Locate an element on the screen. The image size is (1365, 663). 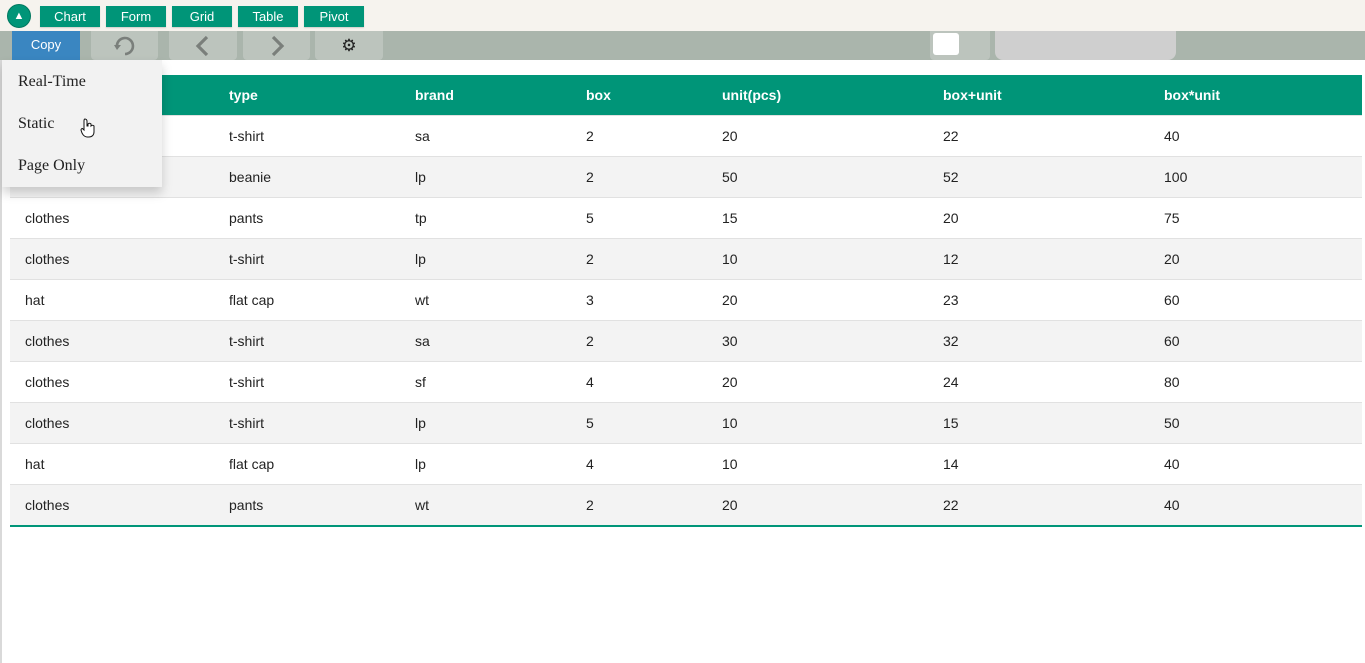
column-header: box+unit is located at coordinates (1038, 95).